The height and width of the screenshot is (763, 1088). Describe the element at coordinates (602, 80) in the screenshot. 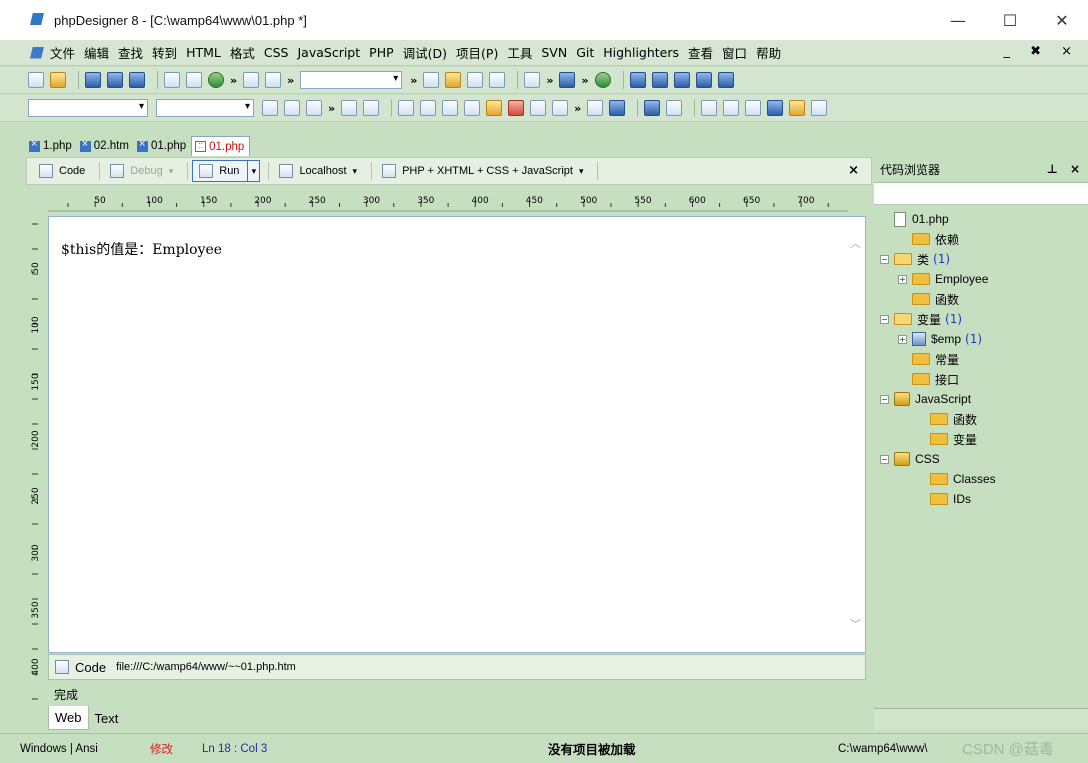

I see `web-globe-icon` at that location.